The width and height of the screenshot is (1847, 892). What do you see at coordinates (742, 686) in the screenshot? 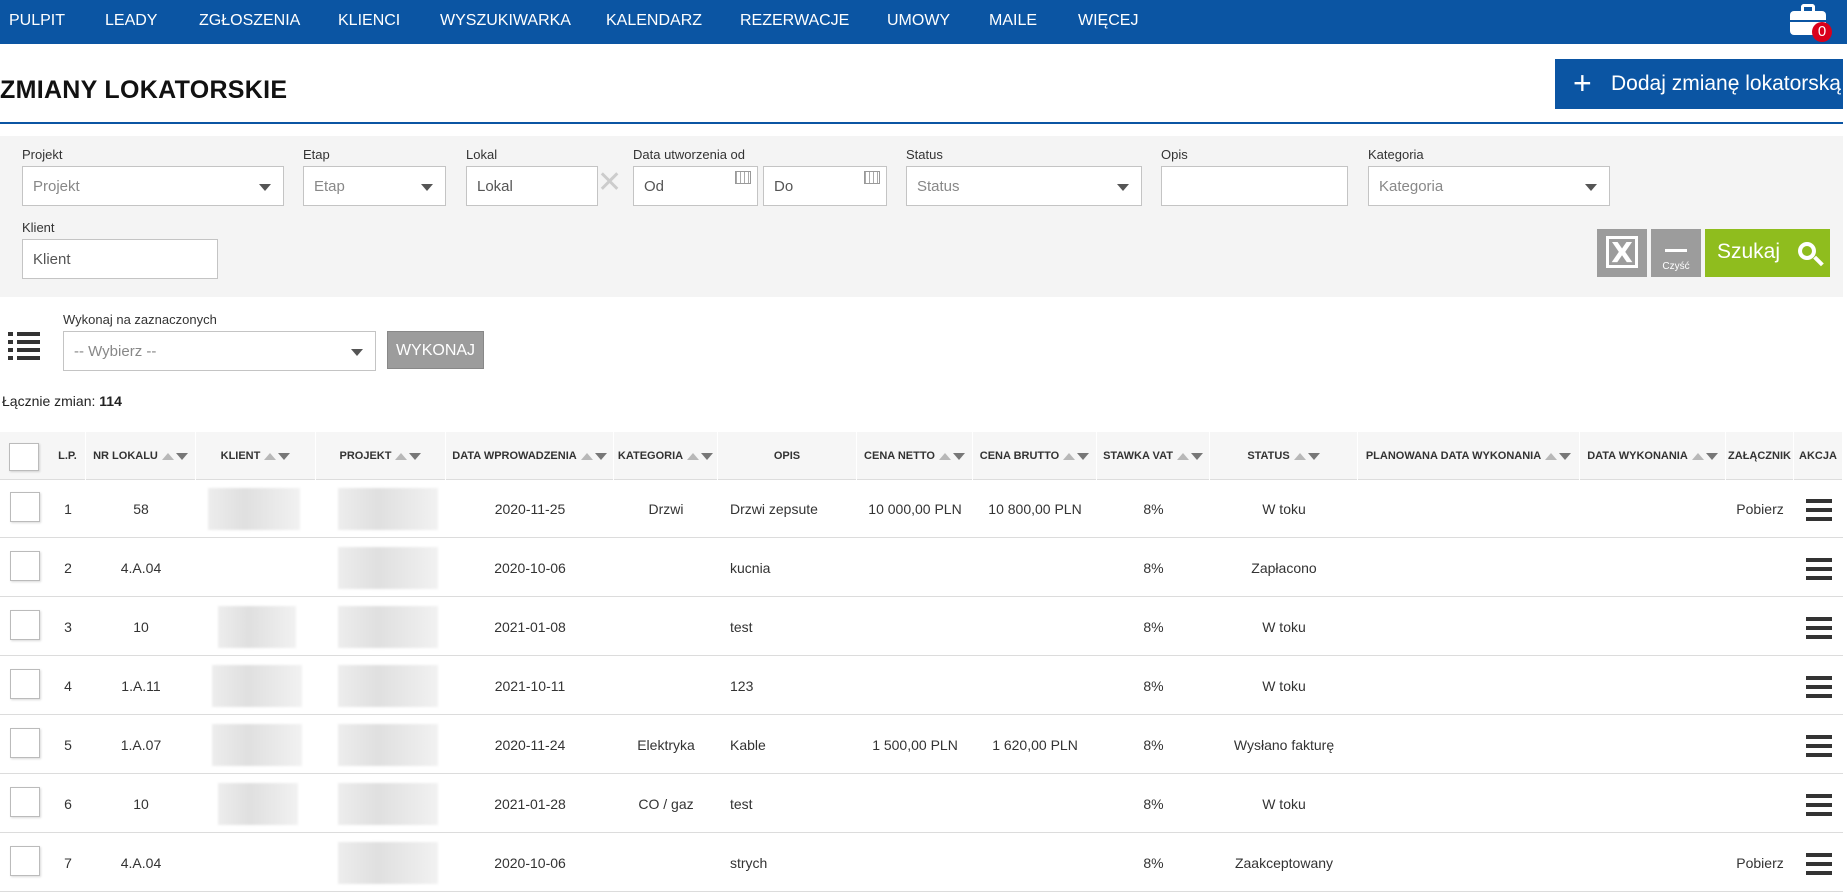
I see `cell-opis: 123` at bounding box center [742, 686].